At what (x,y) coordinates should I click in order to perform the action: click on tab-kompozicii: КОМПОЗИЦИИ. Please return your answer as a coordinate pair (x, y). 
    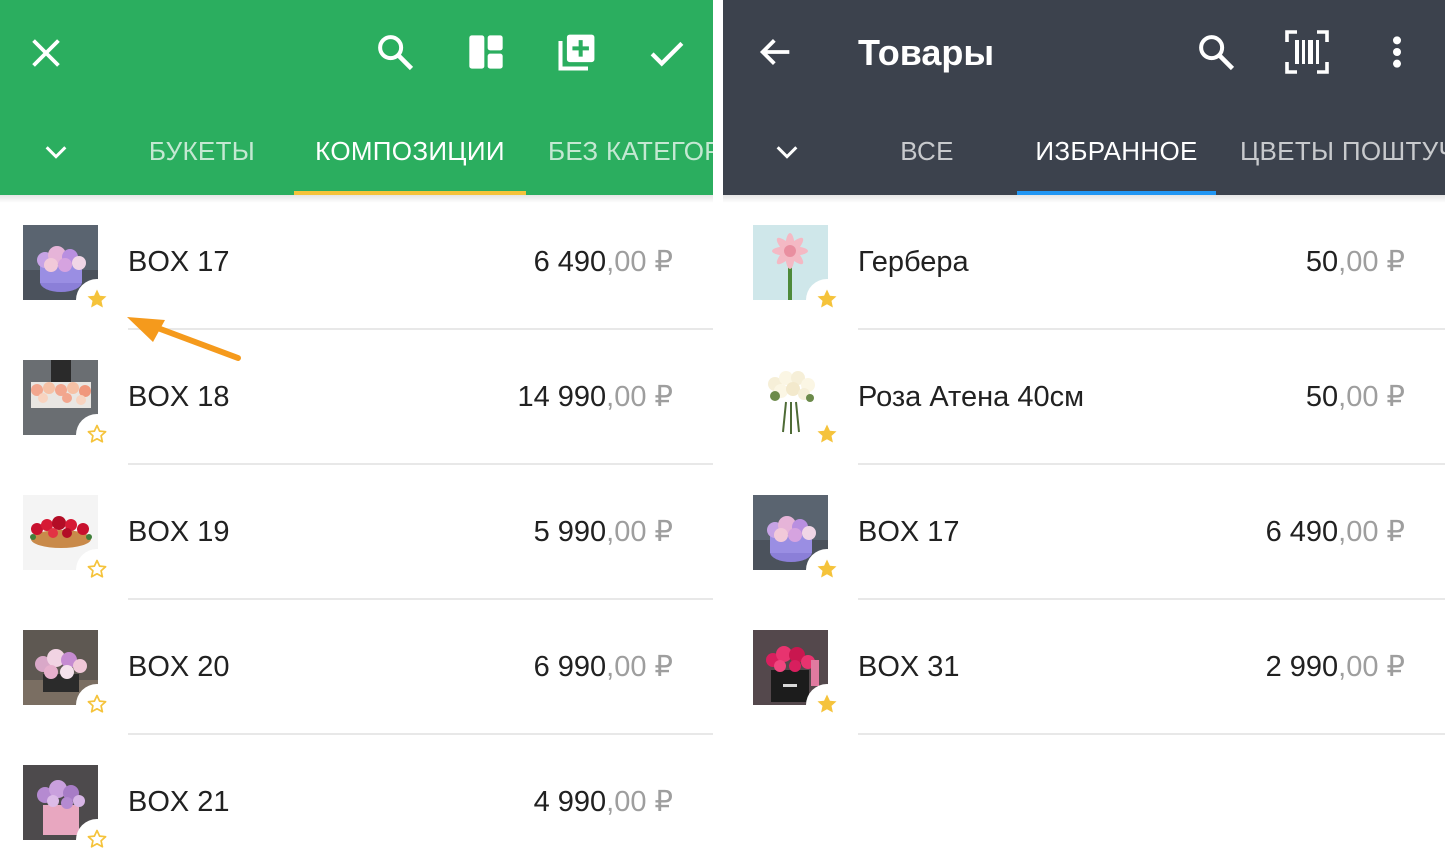
    Looking at the image, I should click on (410, 156).